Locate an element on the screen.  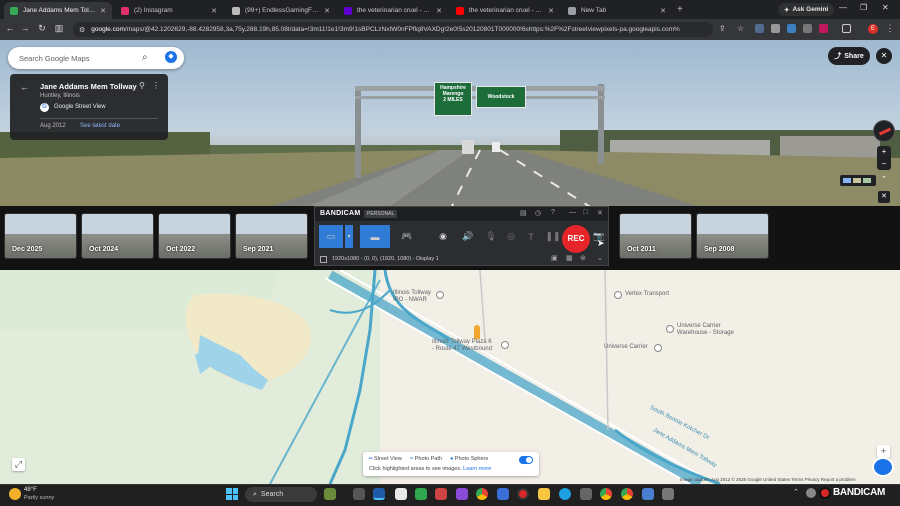
profile-avatar: E is located at coordinates (873, 29).